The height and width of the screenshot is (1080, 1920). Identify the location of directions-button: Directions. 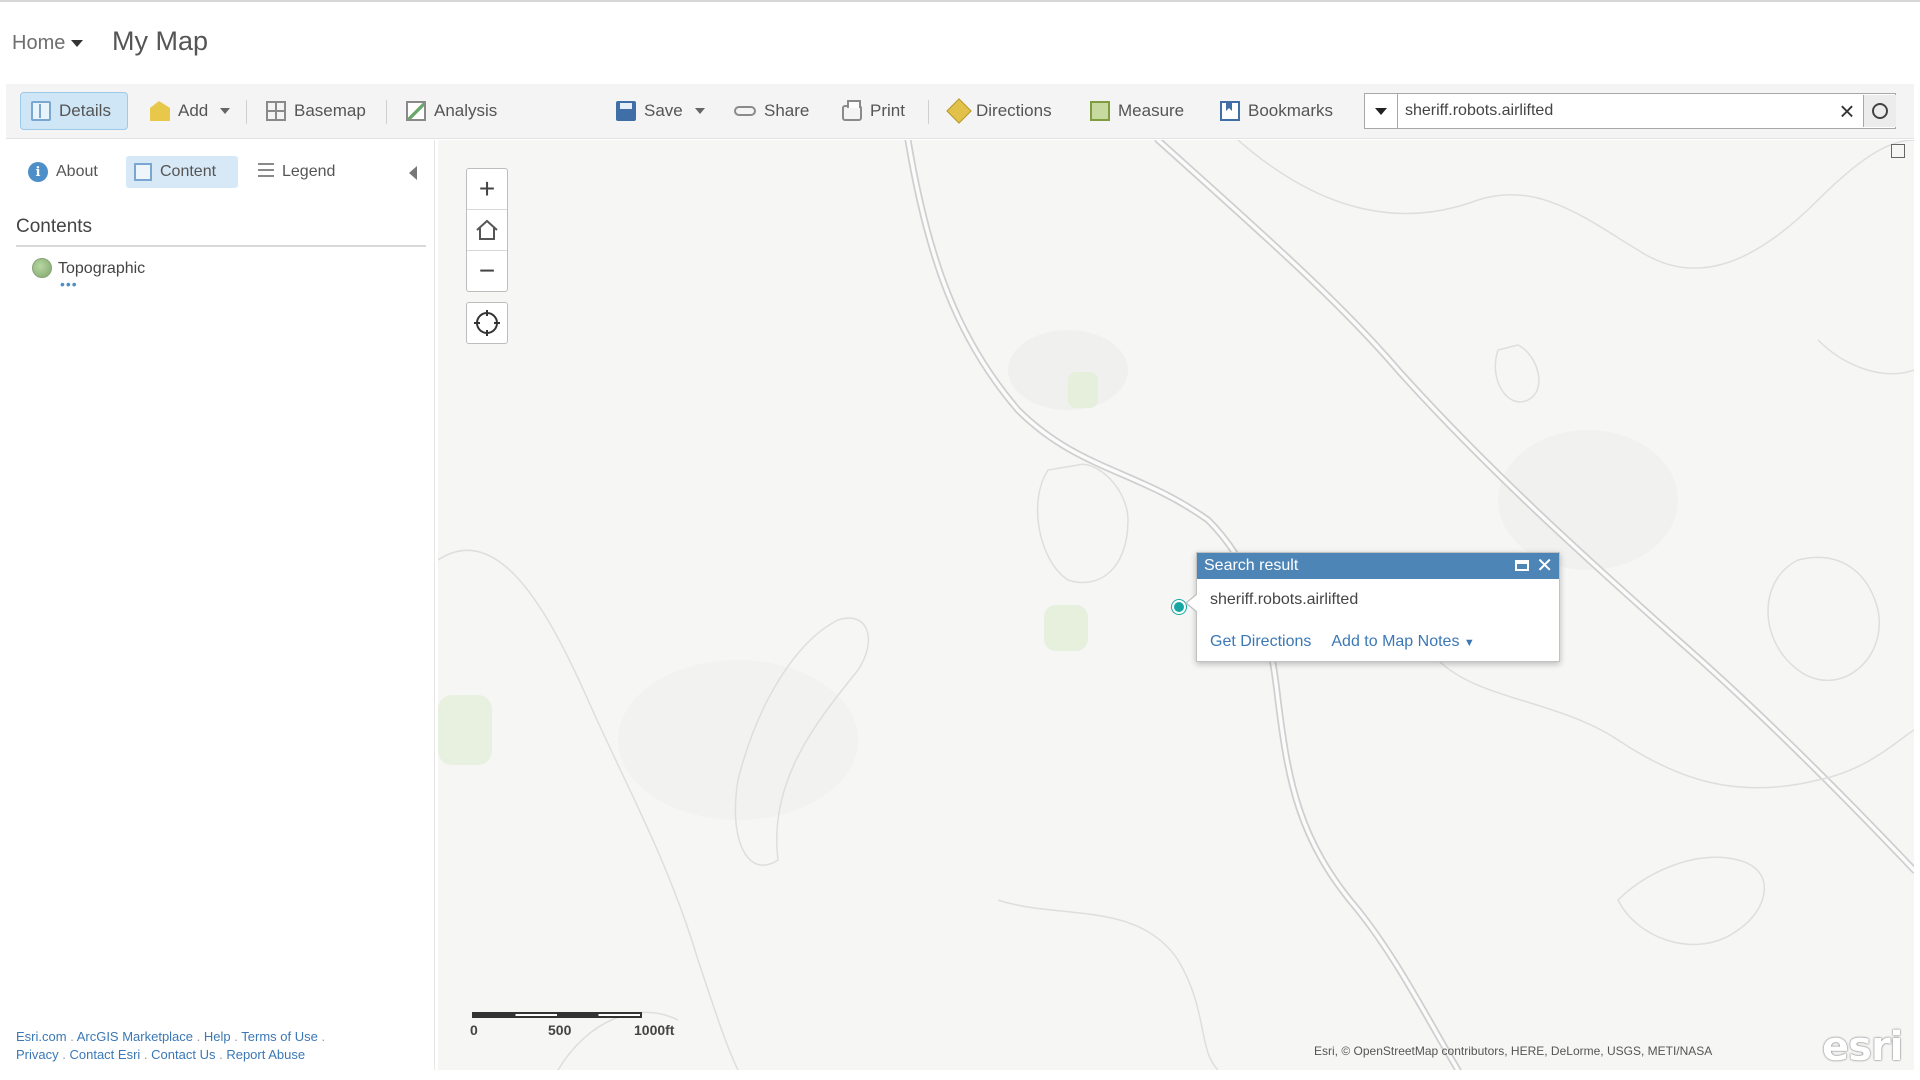
(1001, 111).